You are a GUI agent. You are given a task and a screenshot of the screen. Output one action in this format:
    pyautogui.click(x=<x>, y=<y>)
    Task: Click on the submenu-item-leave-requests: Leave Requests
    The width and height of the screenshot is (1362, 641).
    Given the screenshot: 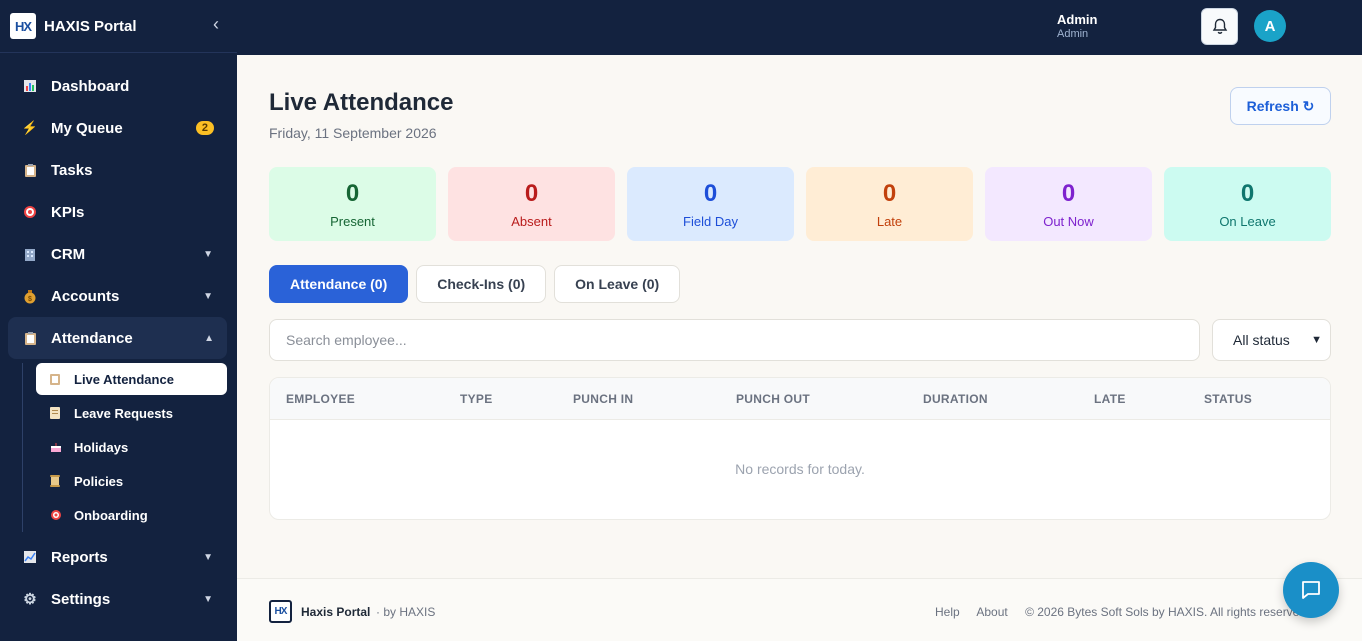 What is the action you would take?
    pyautogui.click(x=136, y=413)
    